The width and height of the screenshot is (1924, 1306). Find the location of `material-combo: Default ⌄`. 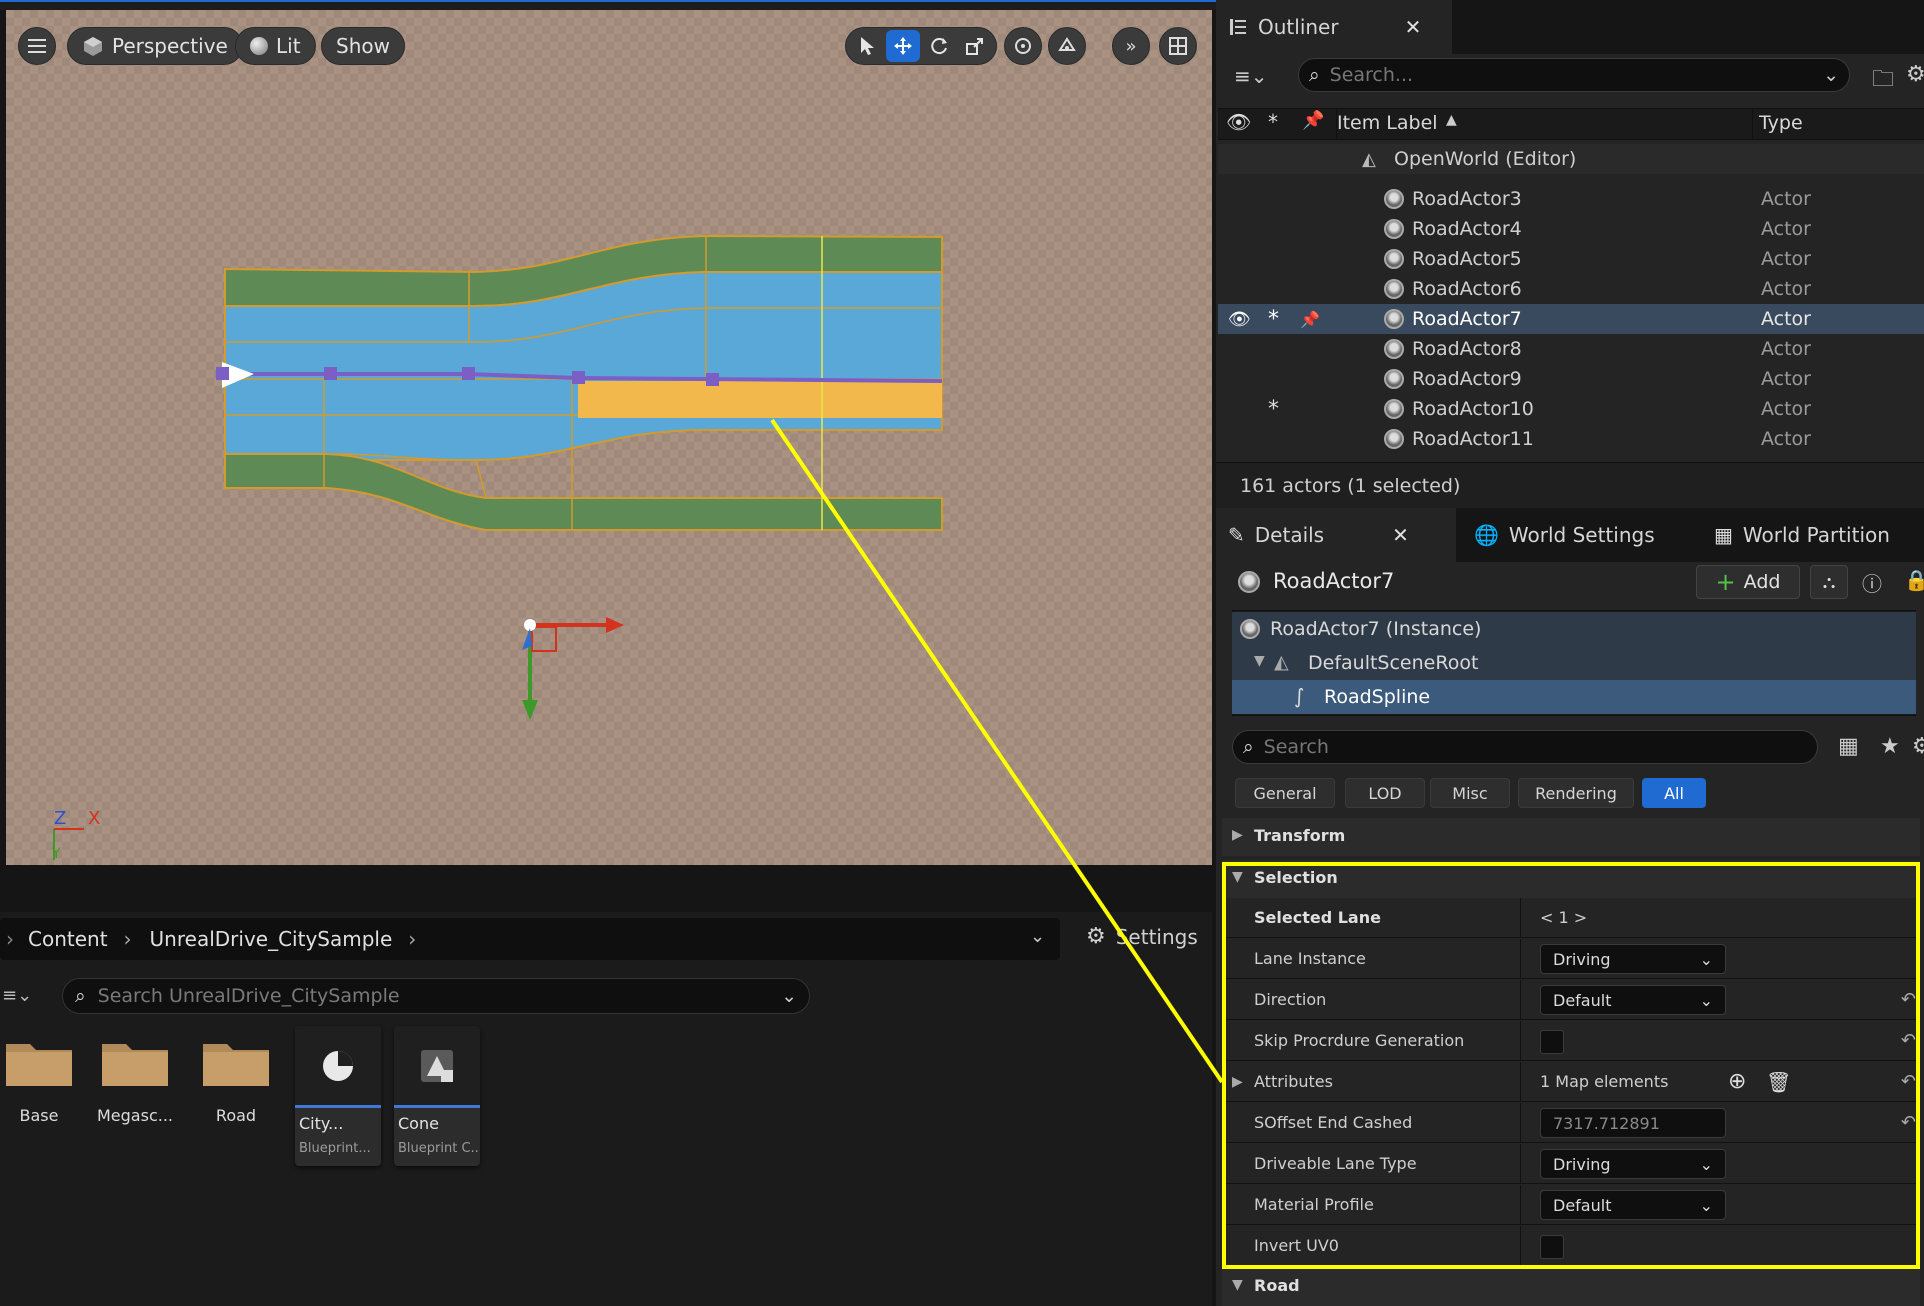

material-combo: Default ⌄ is located at coordinates (1633, 1205).